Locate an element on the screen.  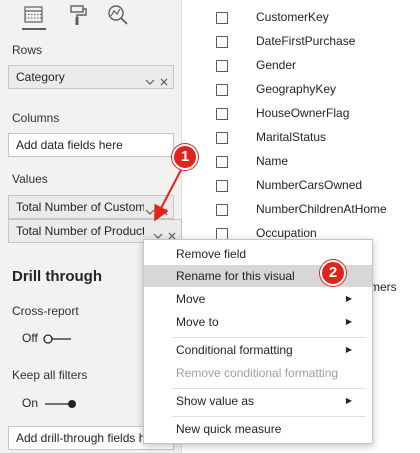
field-item: NumberCarsOwned is located at coordinates (315, 186).